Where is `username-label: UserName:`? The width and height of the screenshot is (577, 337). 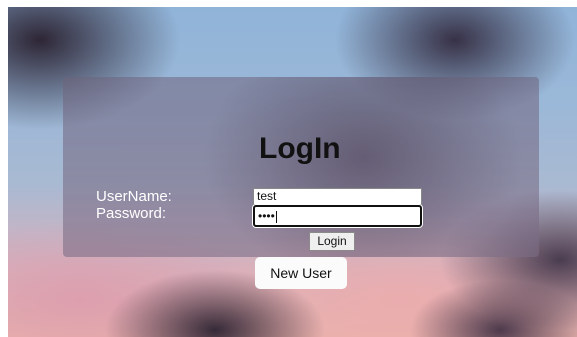
username-label: UserName: is located at coordinates (134, 196).